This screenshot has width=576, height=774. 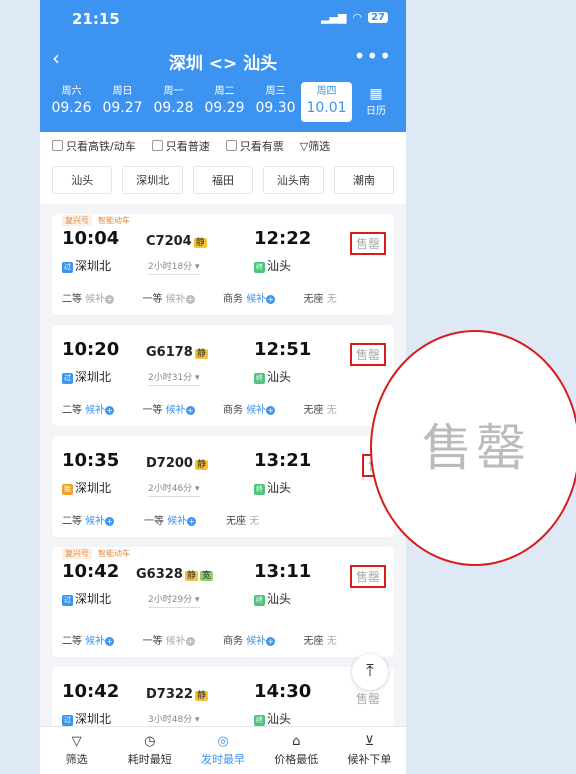 What do you see at coordinates (293, 180) in the screenshot?
I see `station-chip: 汕头南` at bounding box center [293, 180].